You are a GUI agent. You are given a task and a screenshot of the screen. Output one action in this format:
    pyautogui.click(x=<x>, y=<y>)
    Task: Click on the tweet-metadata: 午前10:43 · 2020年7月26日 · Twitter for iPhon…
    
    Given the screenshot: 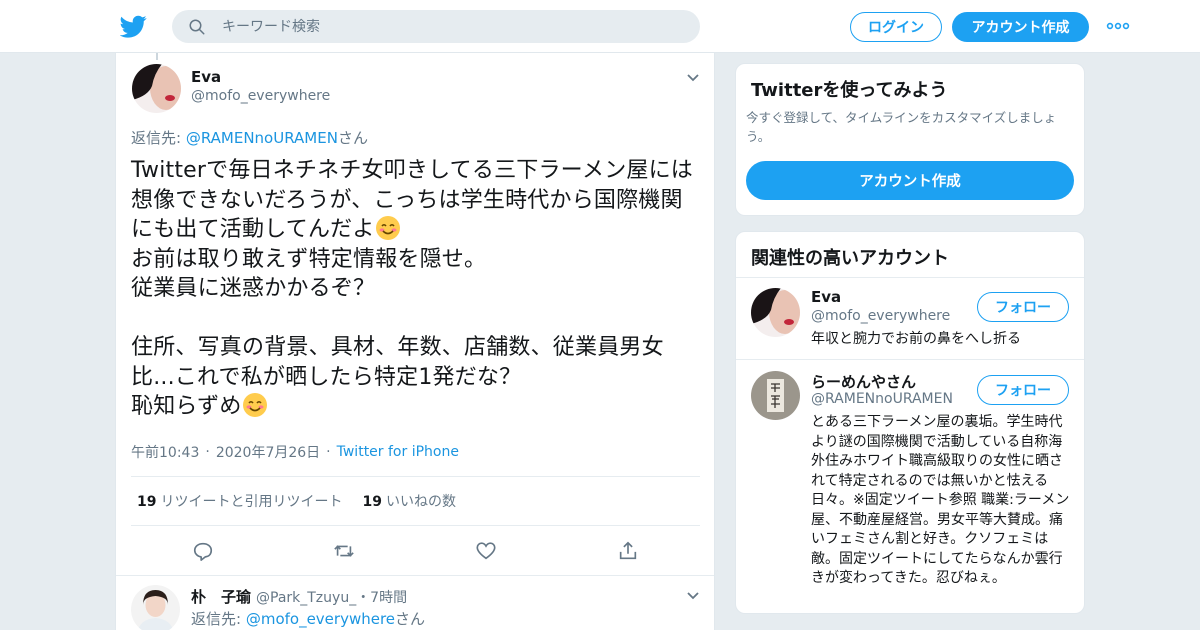 What is the action you would take?
    pyautogui.click(x=295, y=452)
    